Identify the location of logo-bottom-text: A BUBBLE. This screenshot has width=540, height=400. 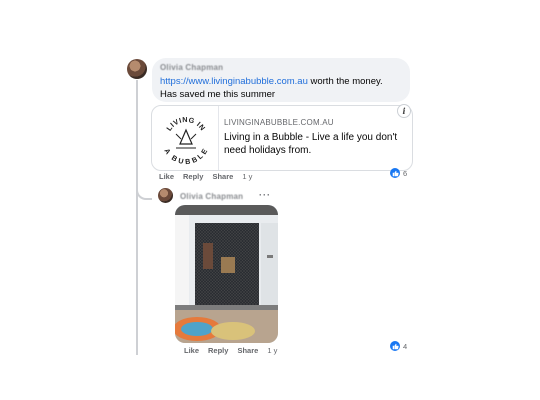
(185, 157).